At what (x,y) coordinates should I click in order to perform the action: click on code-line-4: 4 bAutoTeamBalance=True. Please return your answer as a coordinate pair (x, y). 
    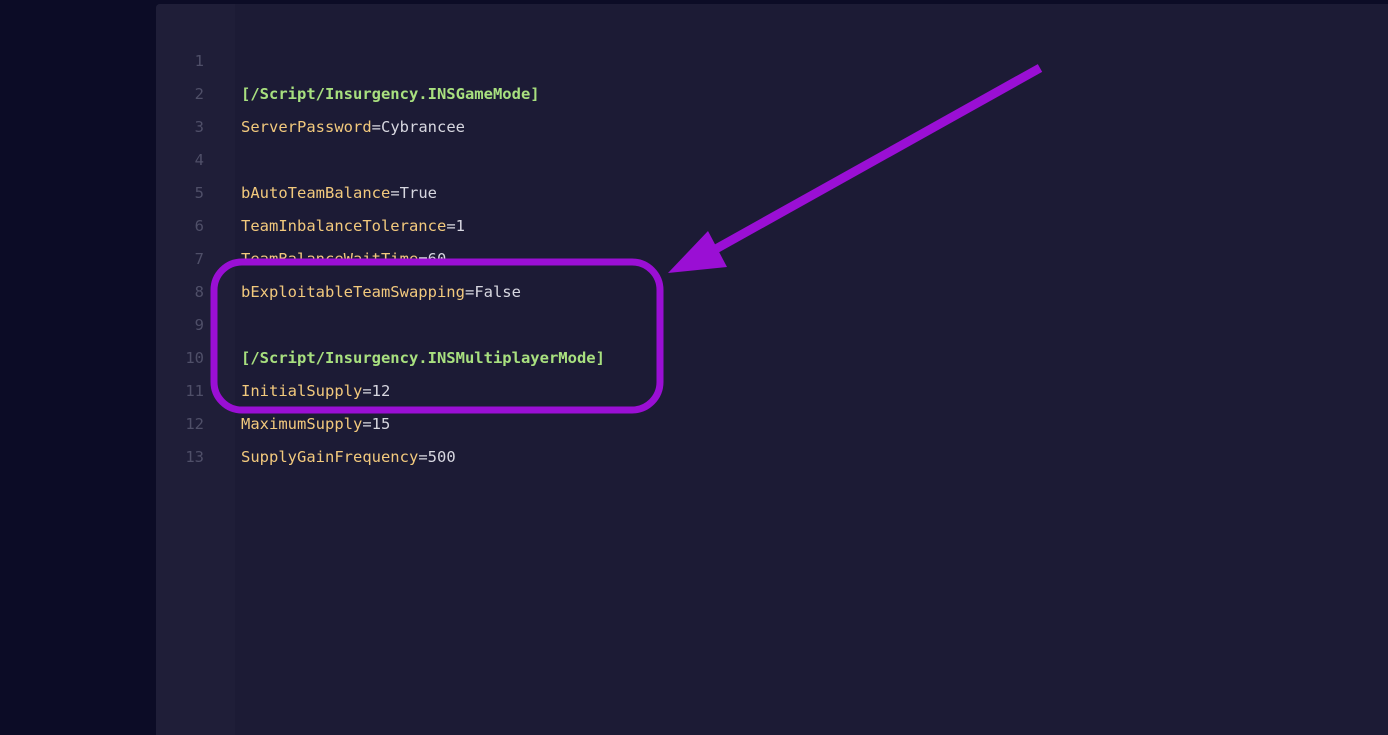
    Looking at the image, I should click on (772, 156).